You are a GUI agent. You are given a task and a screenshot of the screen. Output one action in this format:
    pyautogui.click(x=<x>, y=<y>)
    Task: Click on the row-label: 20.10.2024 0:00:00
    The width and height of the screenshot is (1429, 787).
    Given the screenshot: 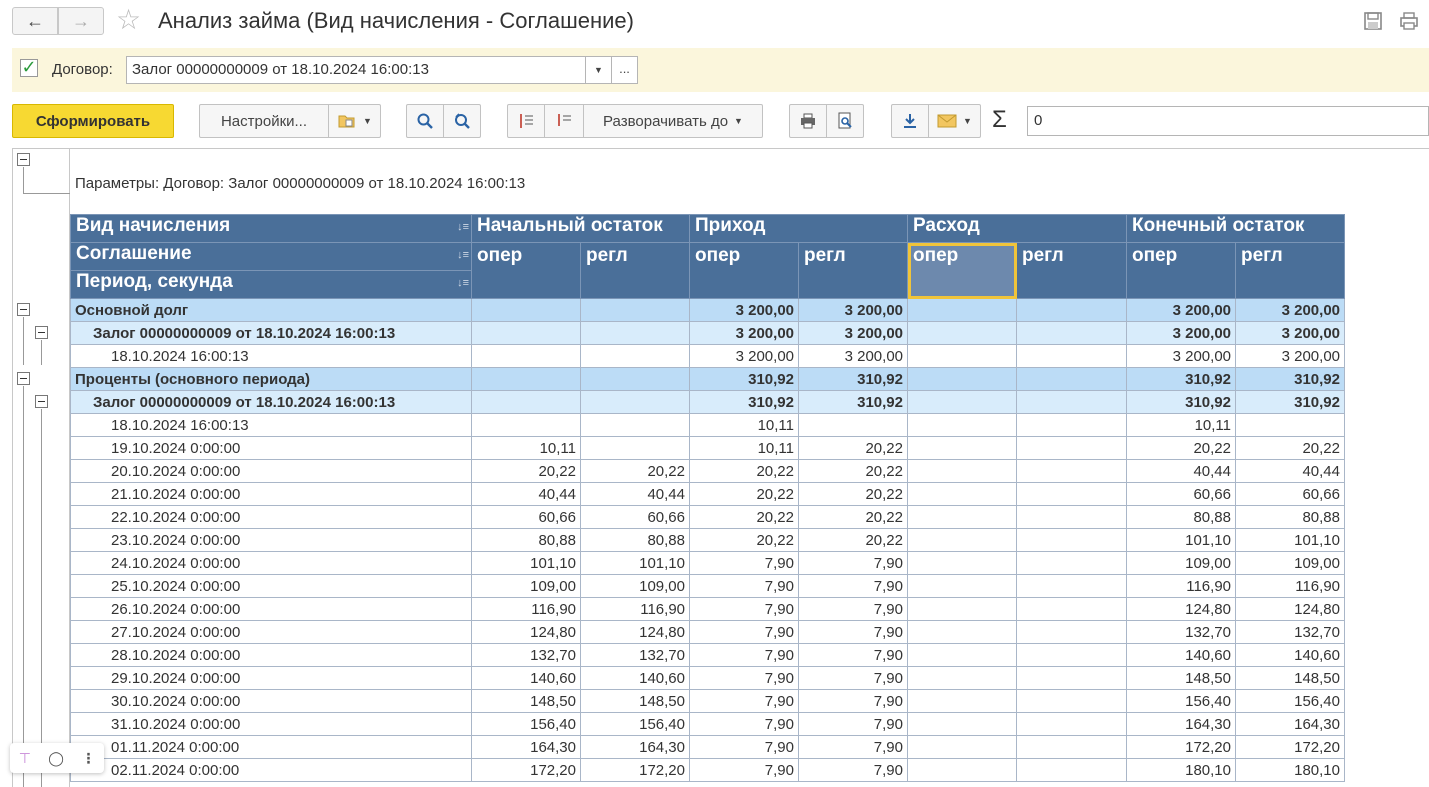 What is the action you would take?
    pyautogui.click(x=271, y=471)
    